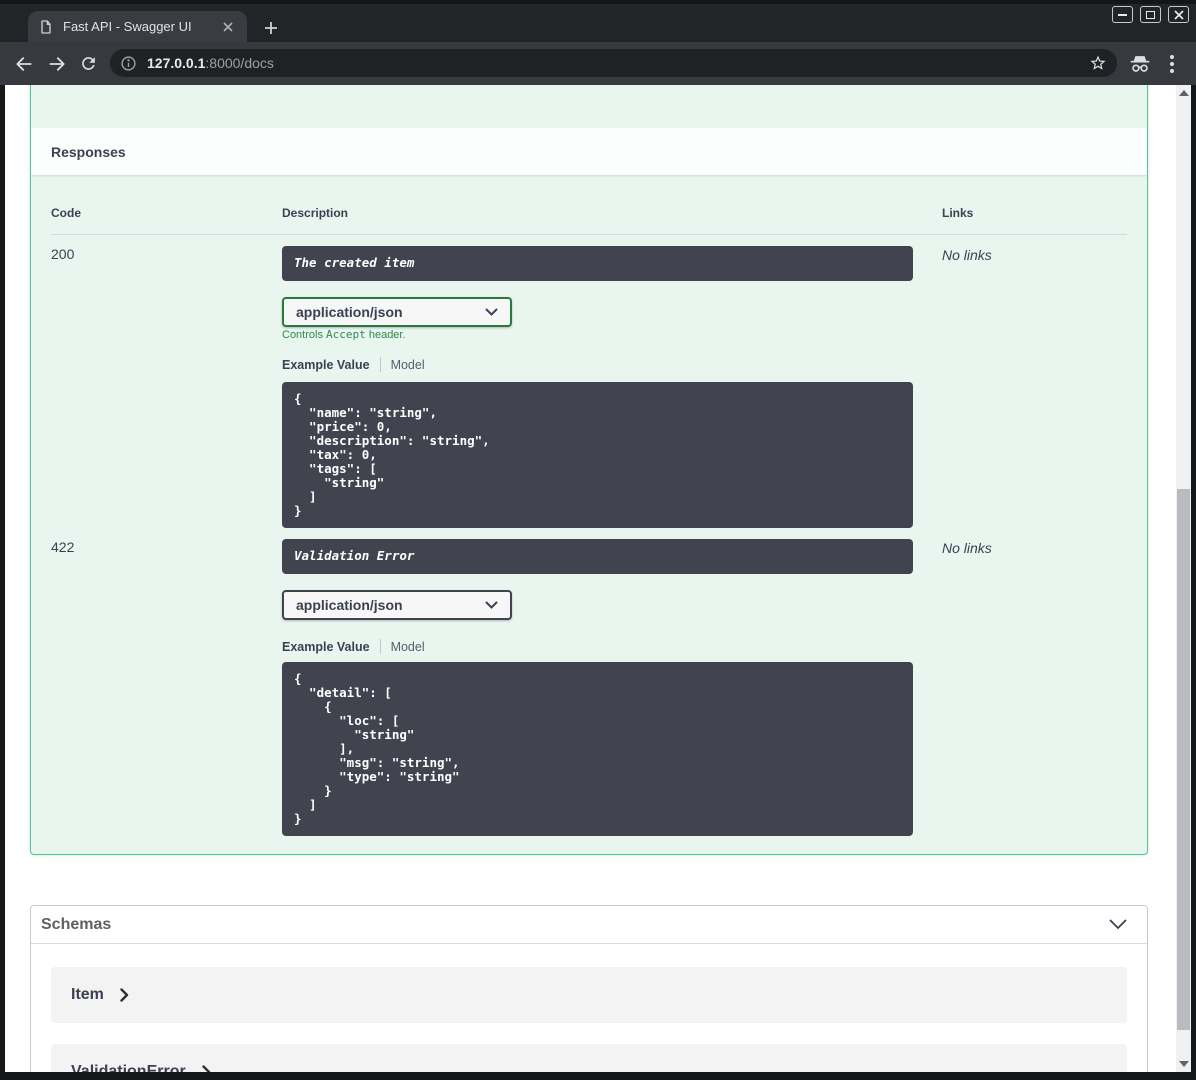  I want to click on window-controls, so click(1150, 14).